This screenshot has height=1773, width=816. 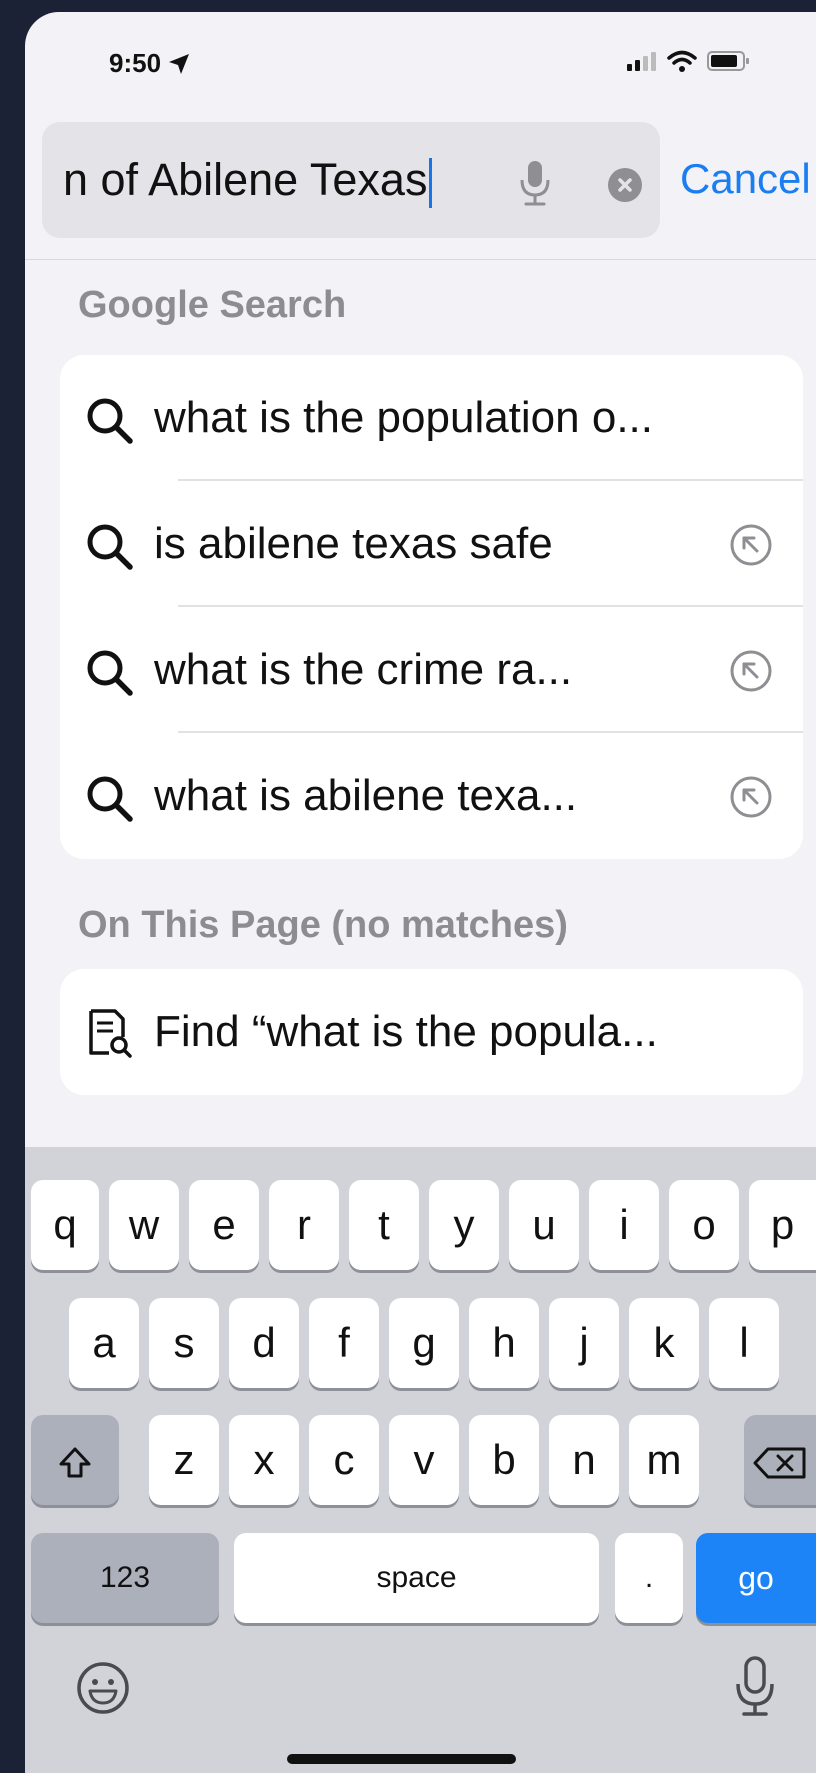 What do you see at coordinates (641, 61) in the screenshot?
I see `cellular-signal-icon` at bounding box center [641, 61].